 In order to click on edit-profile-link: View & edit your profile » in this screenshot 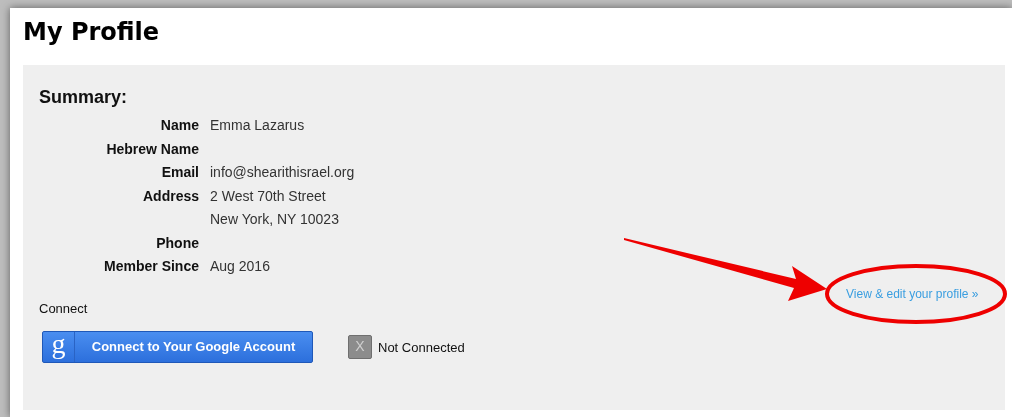, I will do `click(912, 294)`.